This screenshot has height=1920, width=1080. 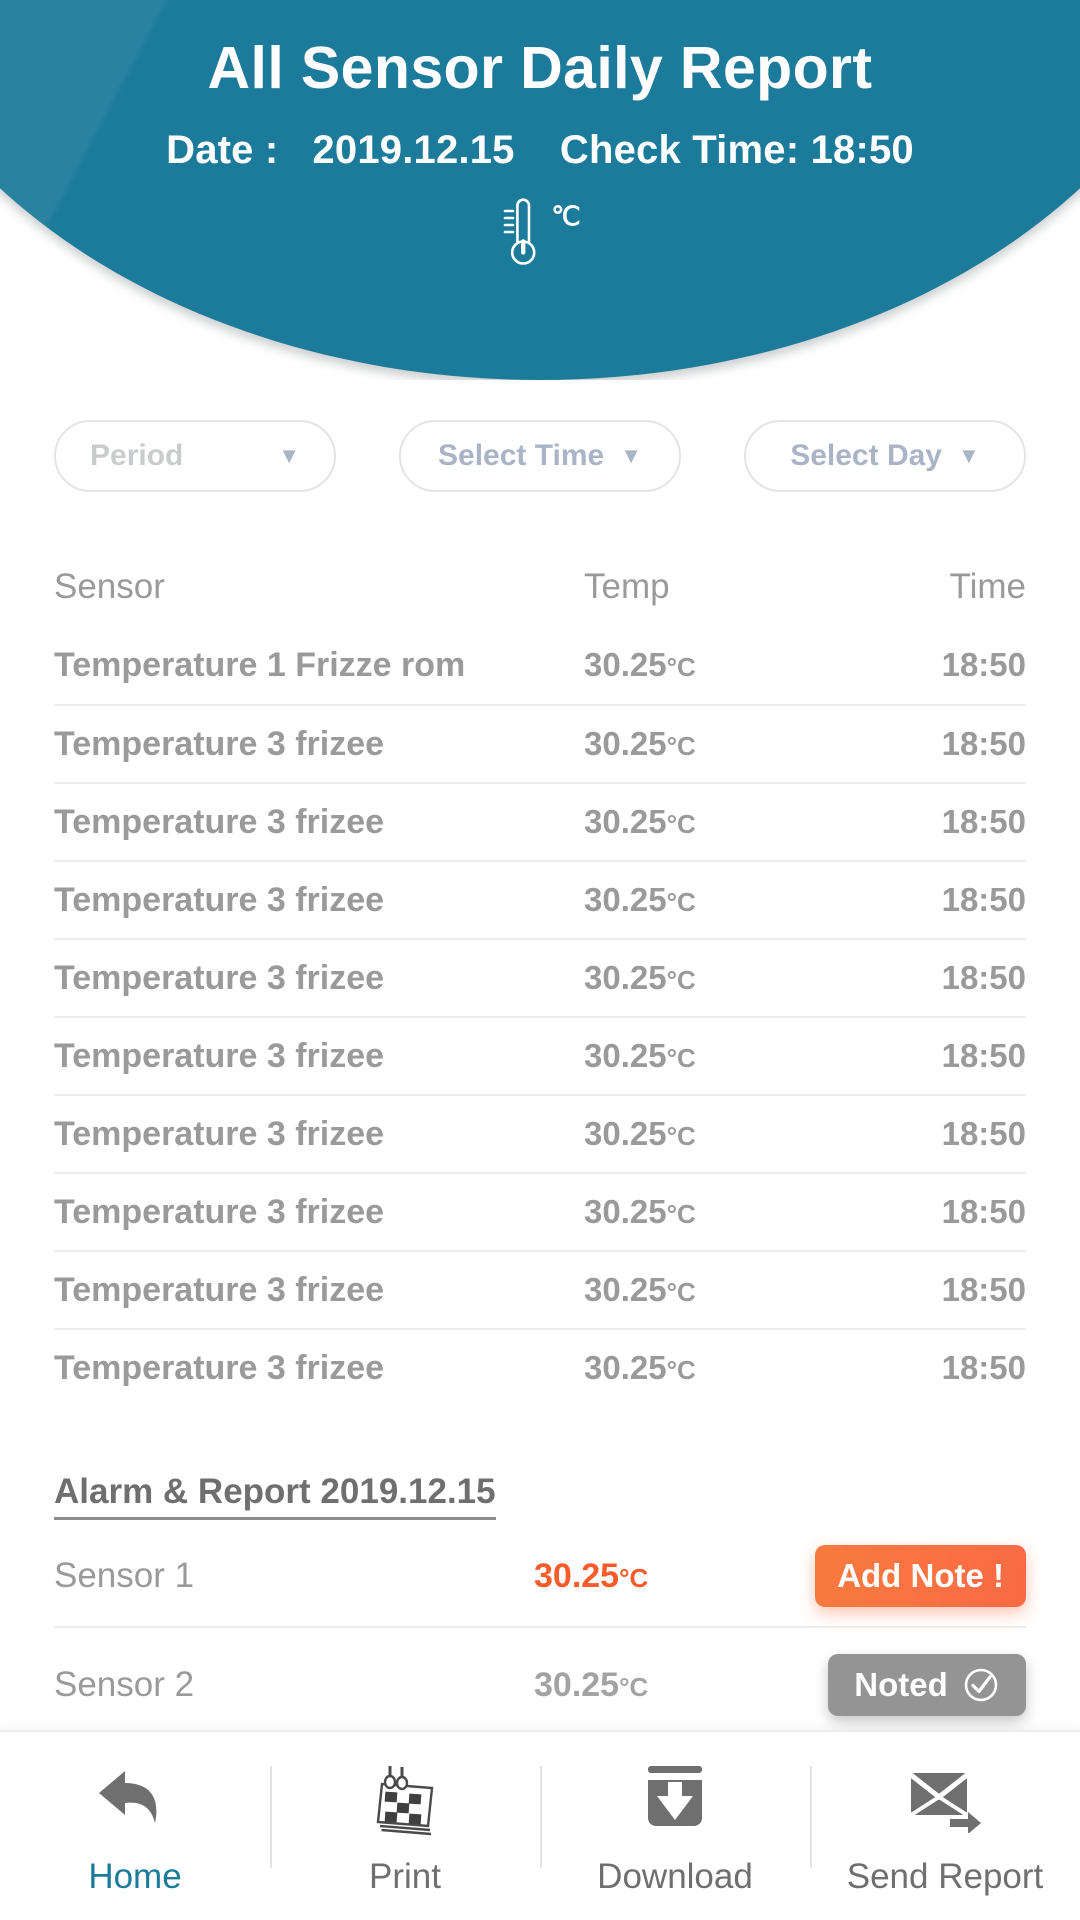 What do you see at coordinates (675, 1798) in the screenshot?
I see `download-icon` at bounding box center [675, 1798].